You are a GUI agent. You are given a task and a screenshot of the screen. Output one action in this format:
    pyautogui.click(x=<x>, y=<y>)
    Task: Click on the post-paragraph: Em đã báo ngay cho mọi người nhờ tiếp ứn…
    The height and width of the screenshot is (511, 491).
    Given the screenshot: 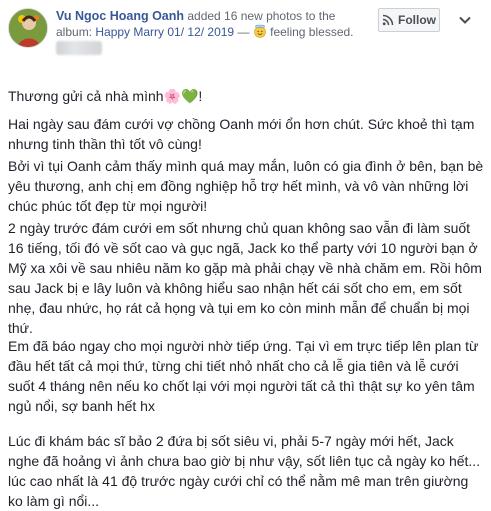 What is the action you would take?
    pyautogui.click(x=243, y=376)
    